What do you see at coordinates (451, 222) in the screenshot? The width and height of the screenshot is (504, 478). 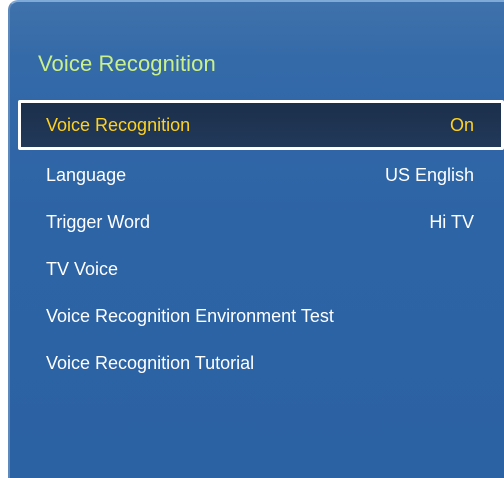 I see `menu-item-value: Hi TV` at bounding box center [451, 222].